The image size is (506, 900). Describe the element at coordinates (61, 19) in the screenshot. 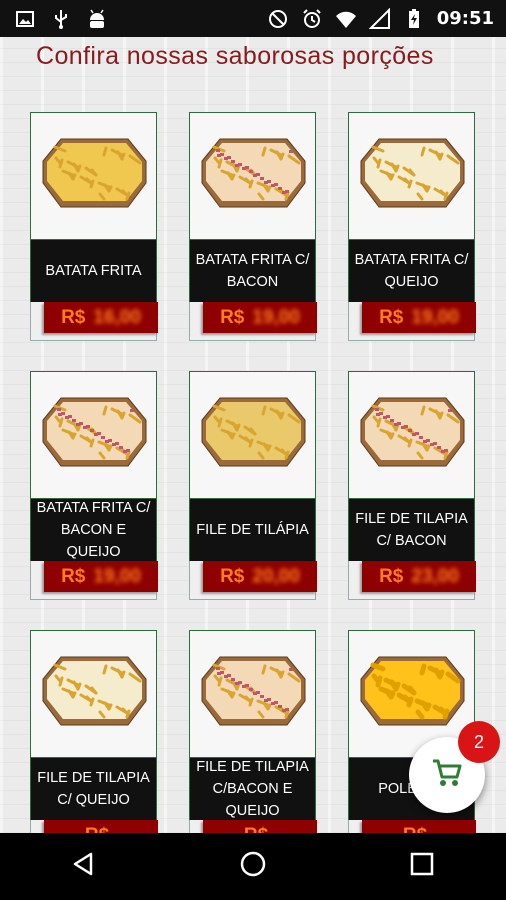

I see `usb-icon` at that location.